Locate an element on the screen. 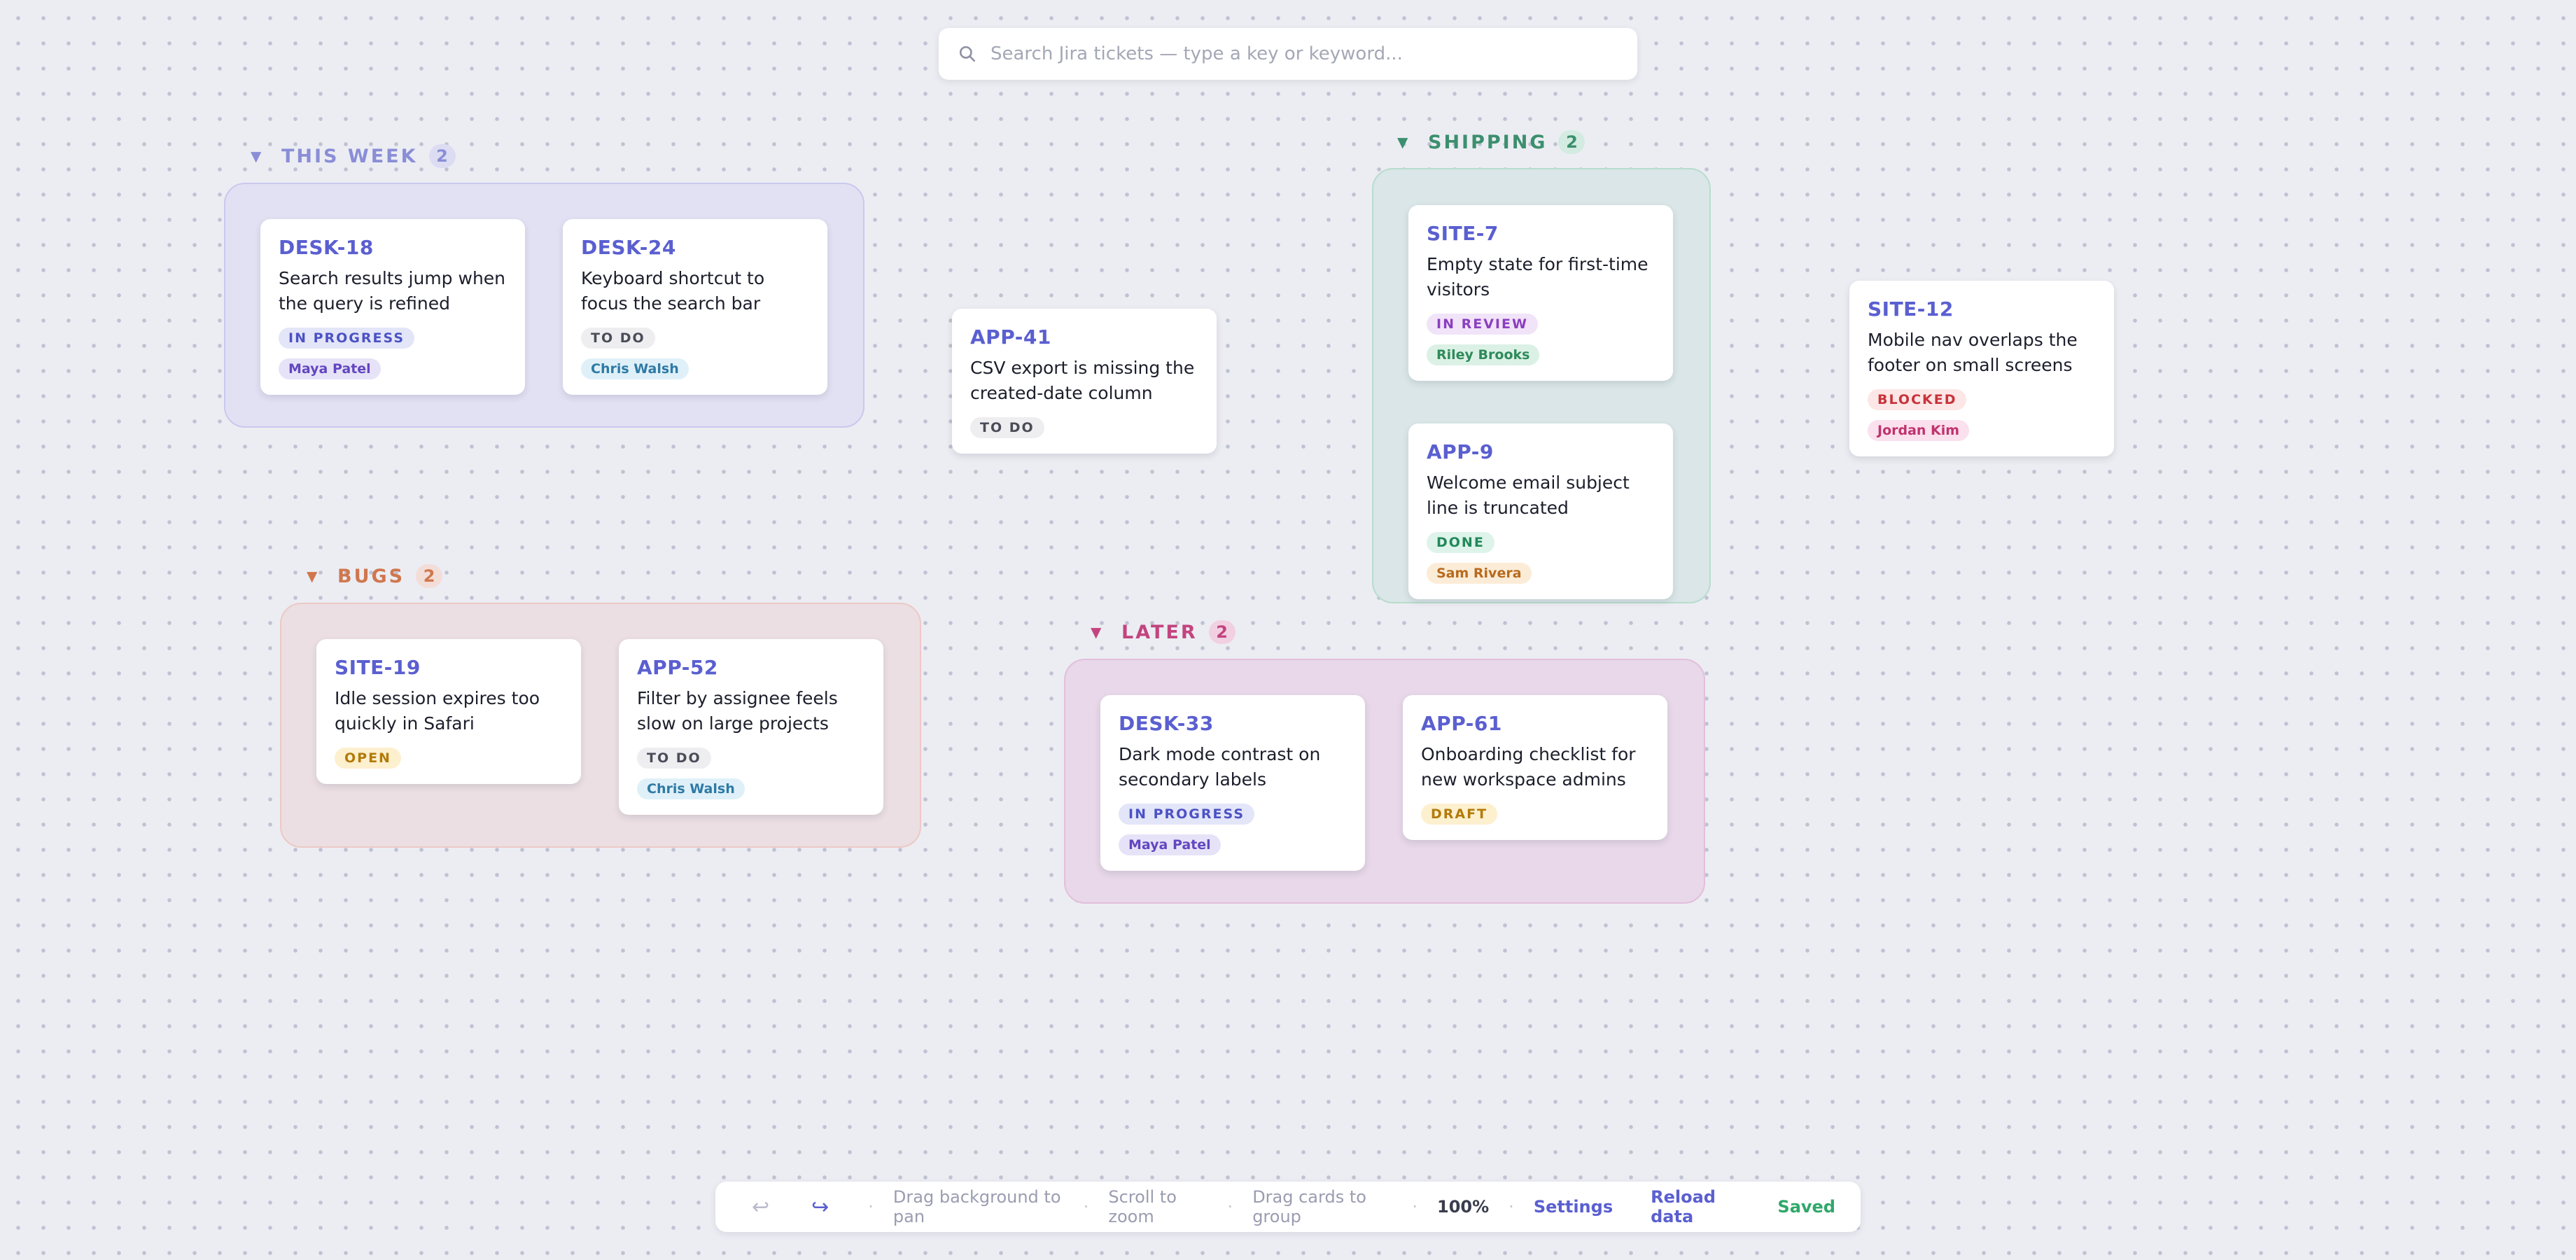  ticket-title: Dark mode contrast on secondary labels is located at coordinates (1220, 767).